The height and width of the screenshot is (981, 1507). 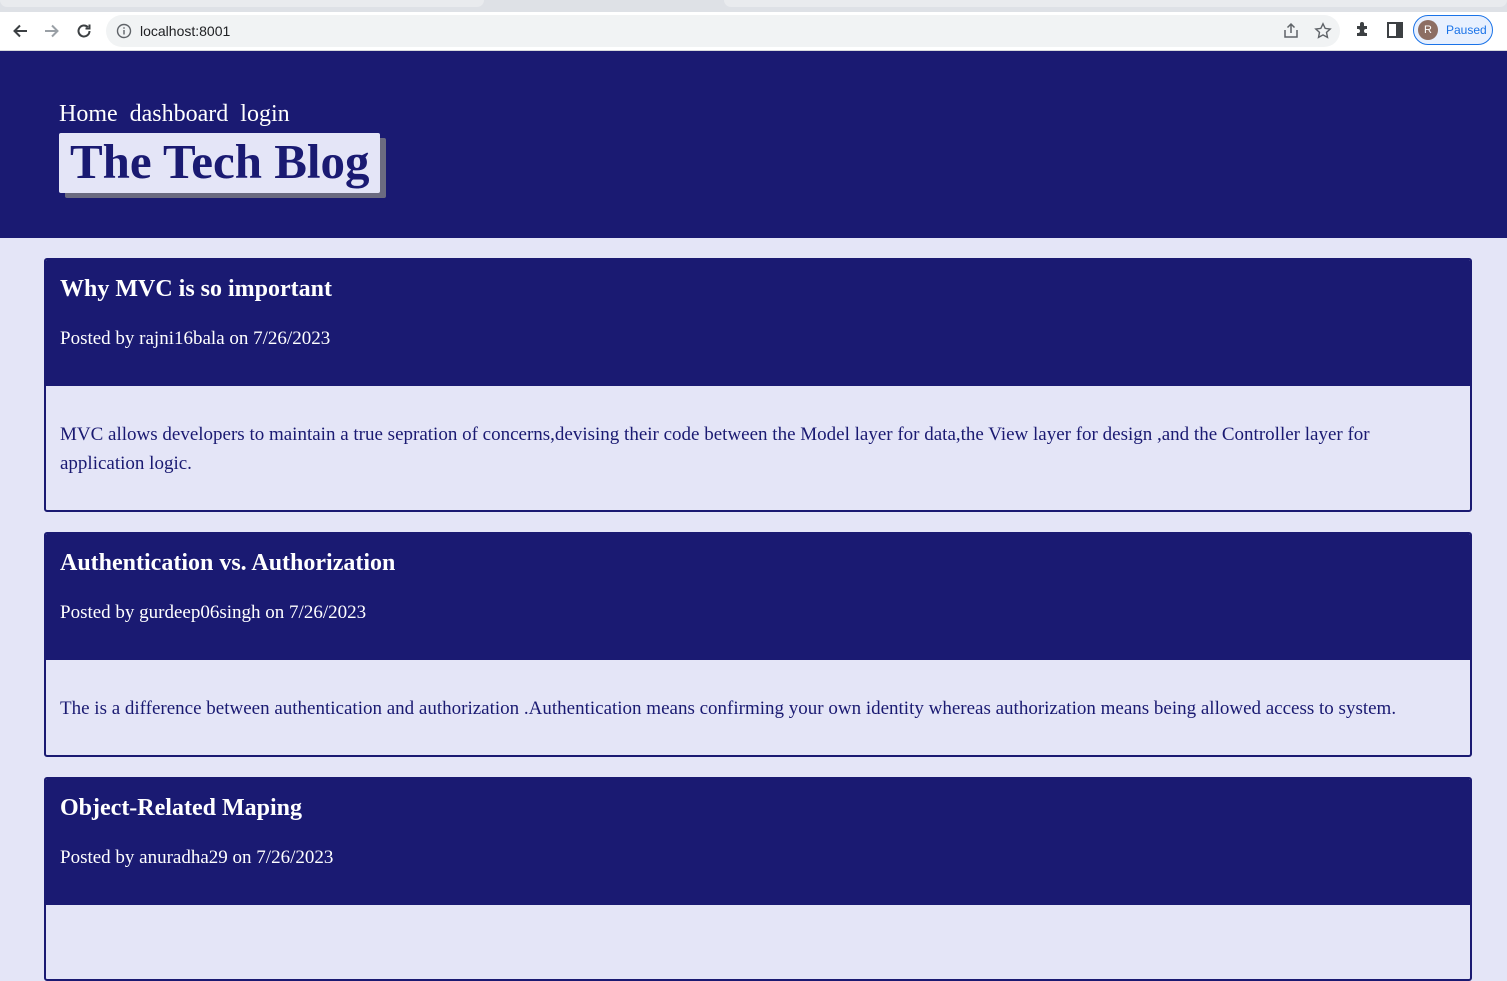 I want to click on avatar: R, so click(x=1428, y=30).